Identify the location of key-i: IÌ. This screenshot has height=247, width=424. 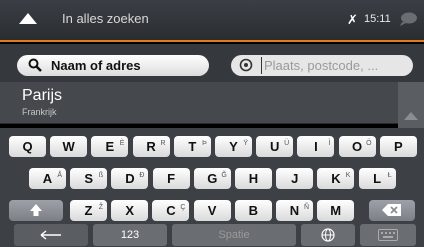
(316, 146).